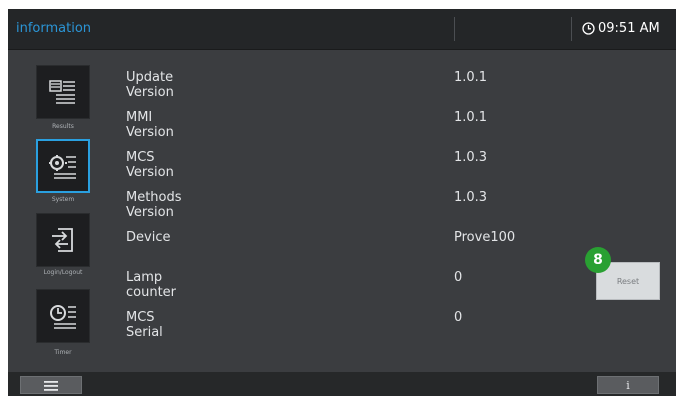  I want to click on row-value-lamp-counter: 0, so click(458, 277).